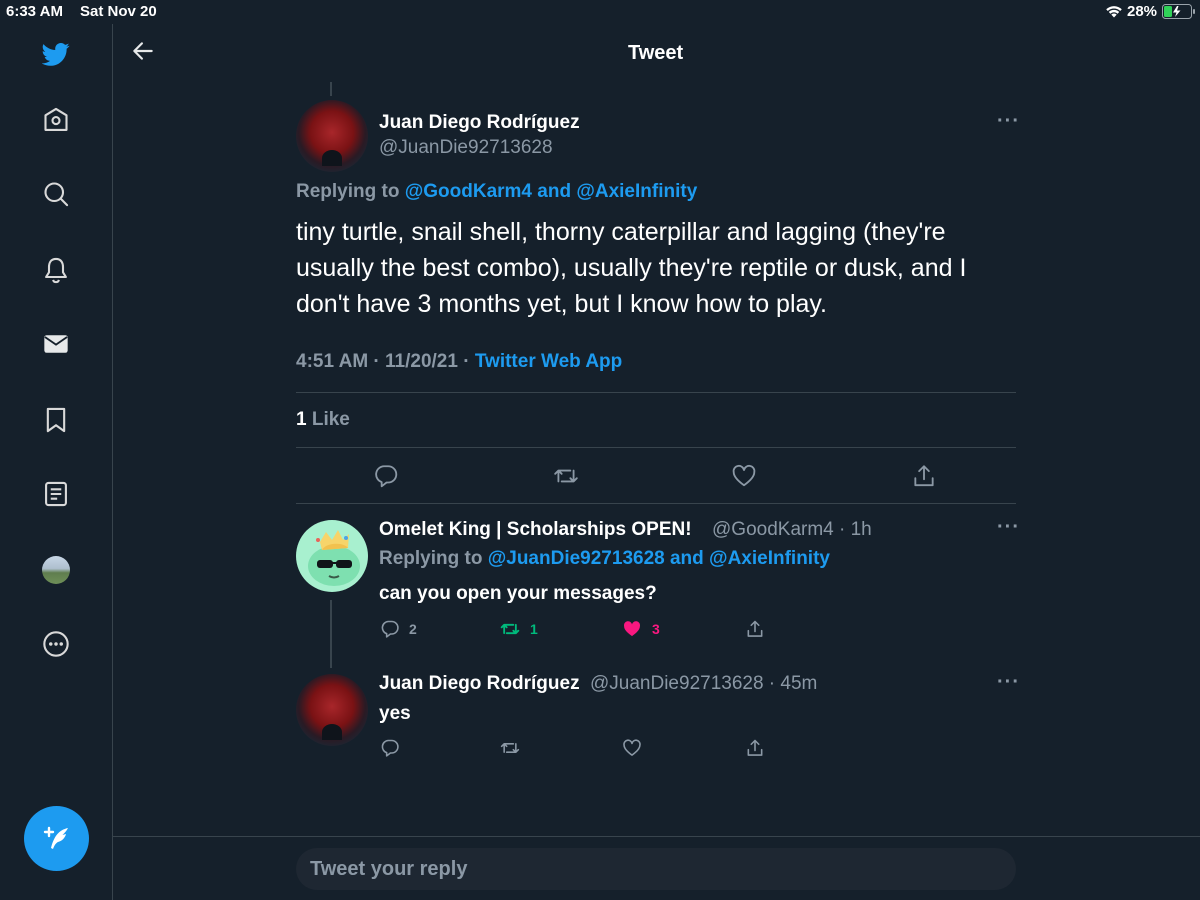 This screenshot has width=1200, height=900. What do you see at coordinates (632, 629) in the screenshot?
I see `like-filled-icon` at bounding box center [632, 629].